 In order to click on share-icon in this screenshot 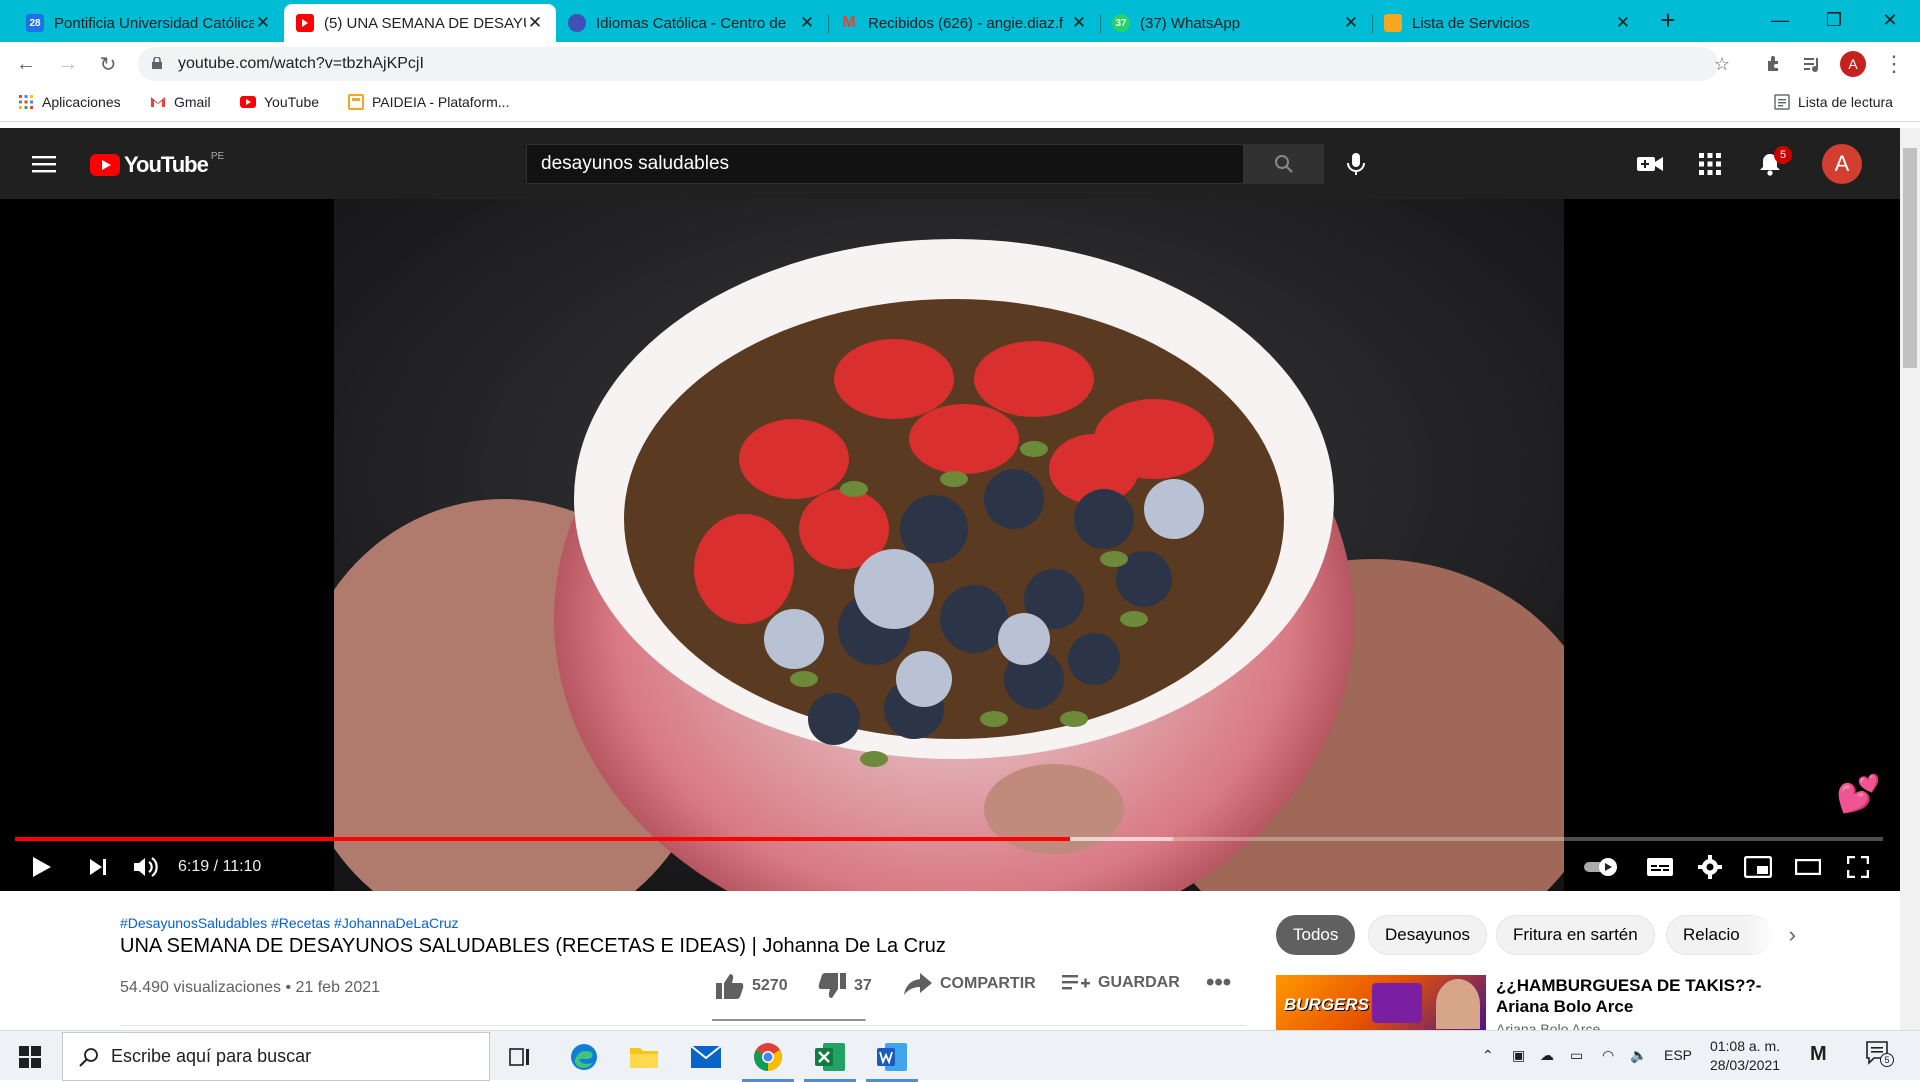, I will do `click(918, 984)`.